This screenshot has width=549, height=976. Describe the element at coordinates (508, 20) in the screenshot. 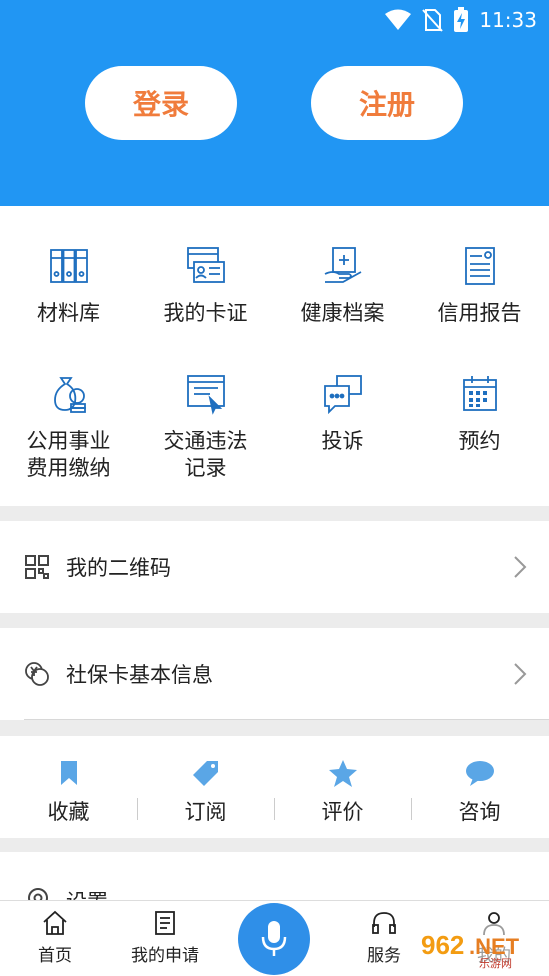

I see `status-time: 11:33` at that location.